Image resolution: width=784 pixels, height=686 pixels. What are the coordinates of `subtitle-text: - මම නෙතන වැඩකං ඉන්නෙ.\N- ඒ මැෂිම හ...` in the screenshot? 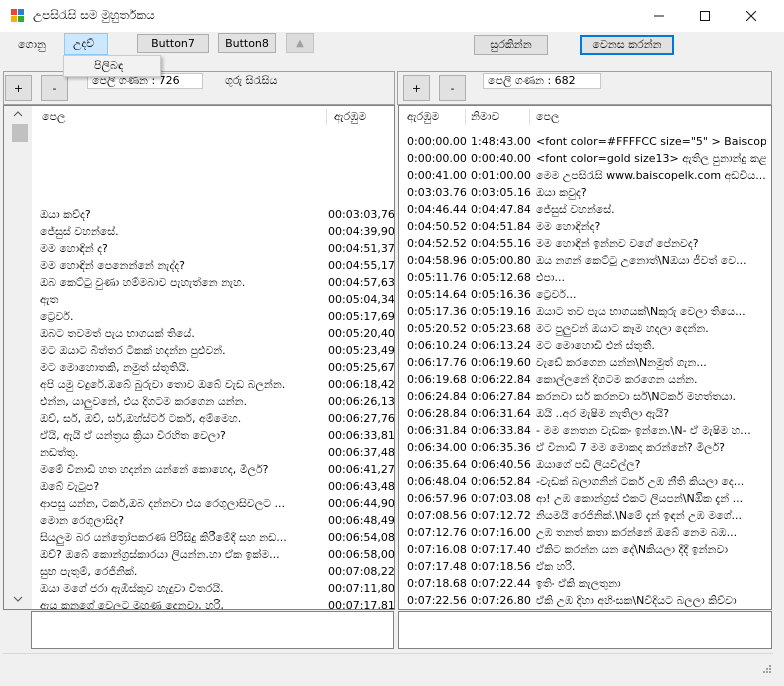 It's located at (643, 430).